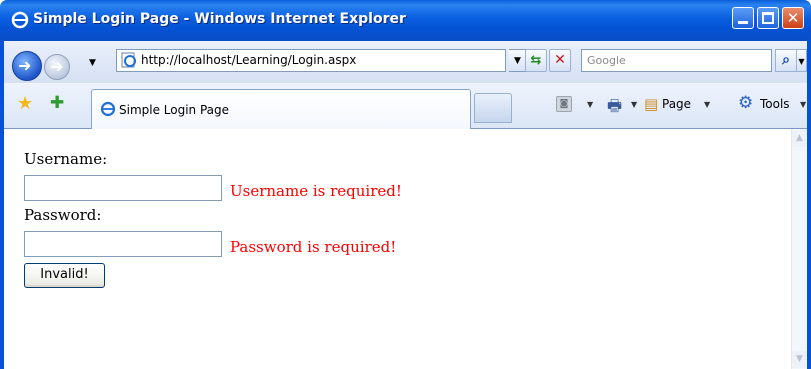  I want to click on address-text: http://localhost/Learning/Login.aspx, so click(248, 60).